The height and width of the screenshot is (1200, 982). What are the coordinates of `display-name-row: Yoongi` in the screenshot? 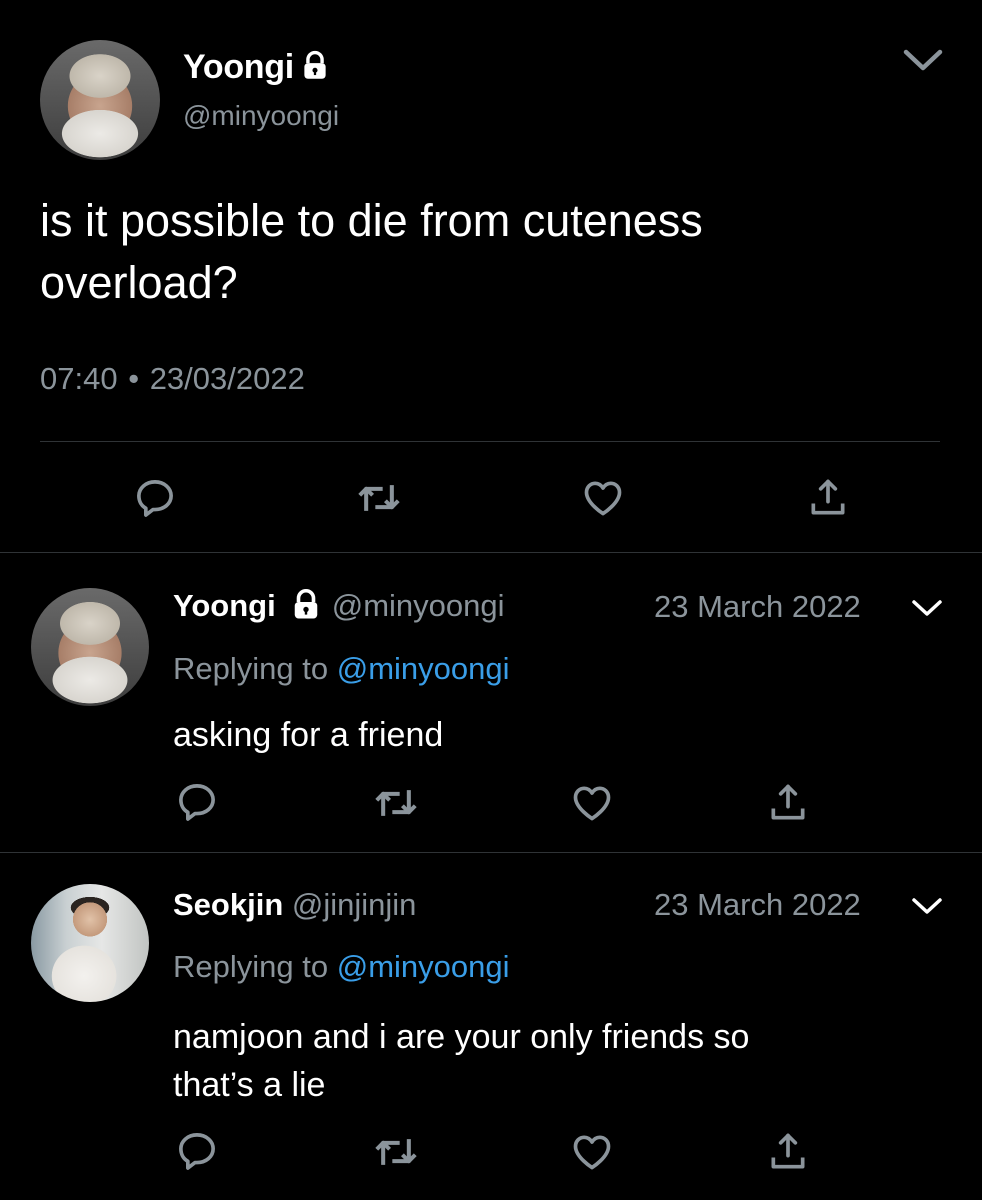 It's located at (257, 67).